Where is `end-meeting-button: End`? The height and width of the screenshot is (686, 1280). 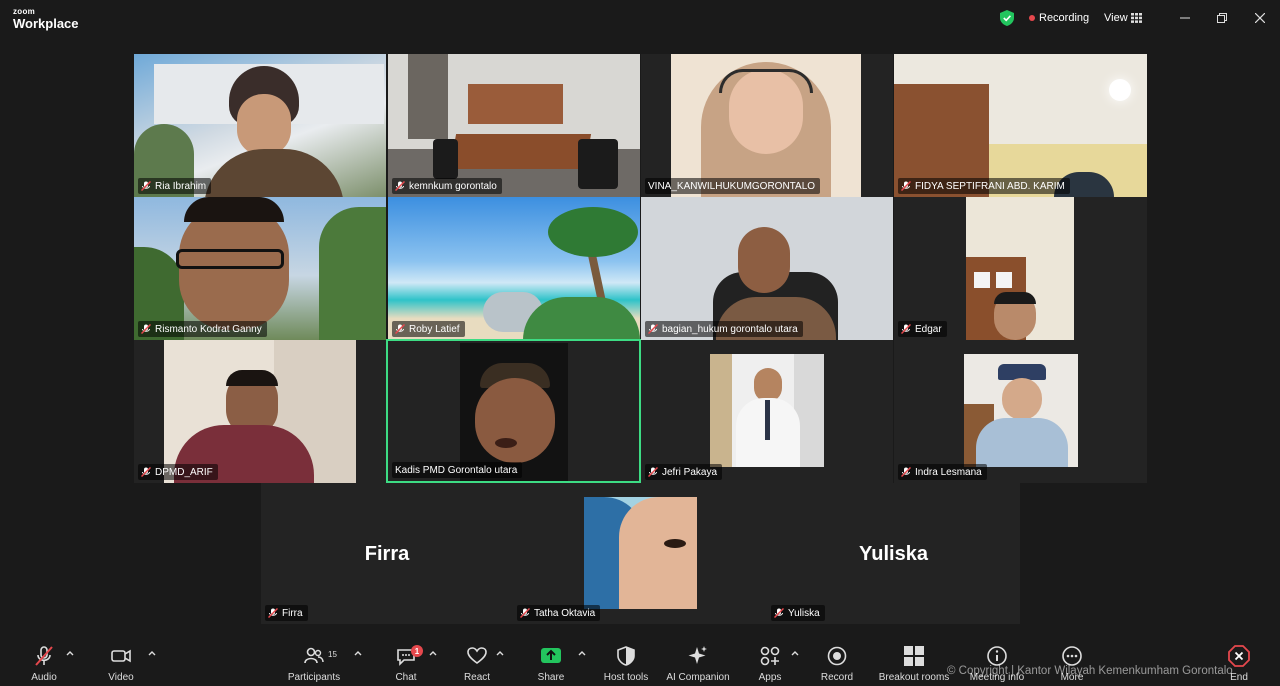
end-meeting-button: End is located at coordinates (1239, 661).